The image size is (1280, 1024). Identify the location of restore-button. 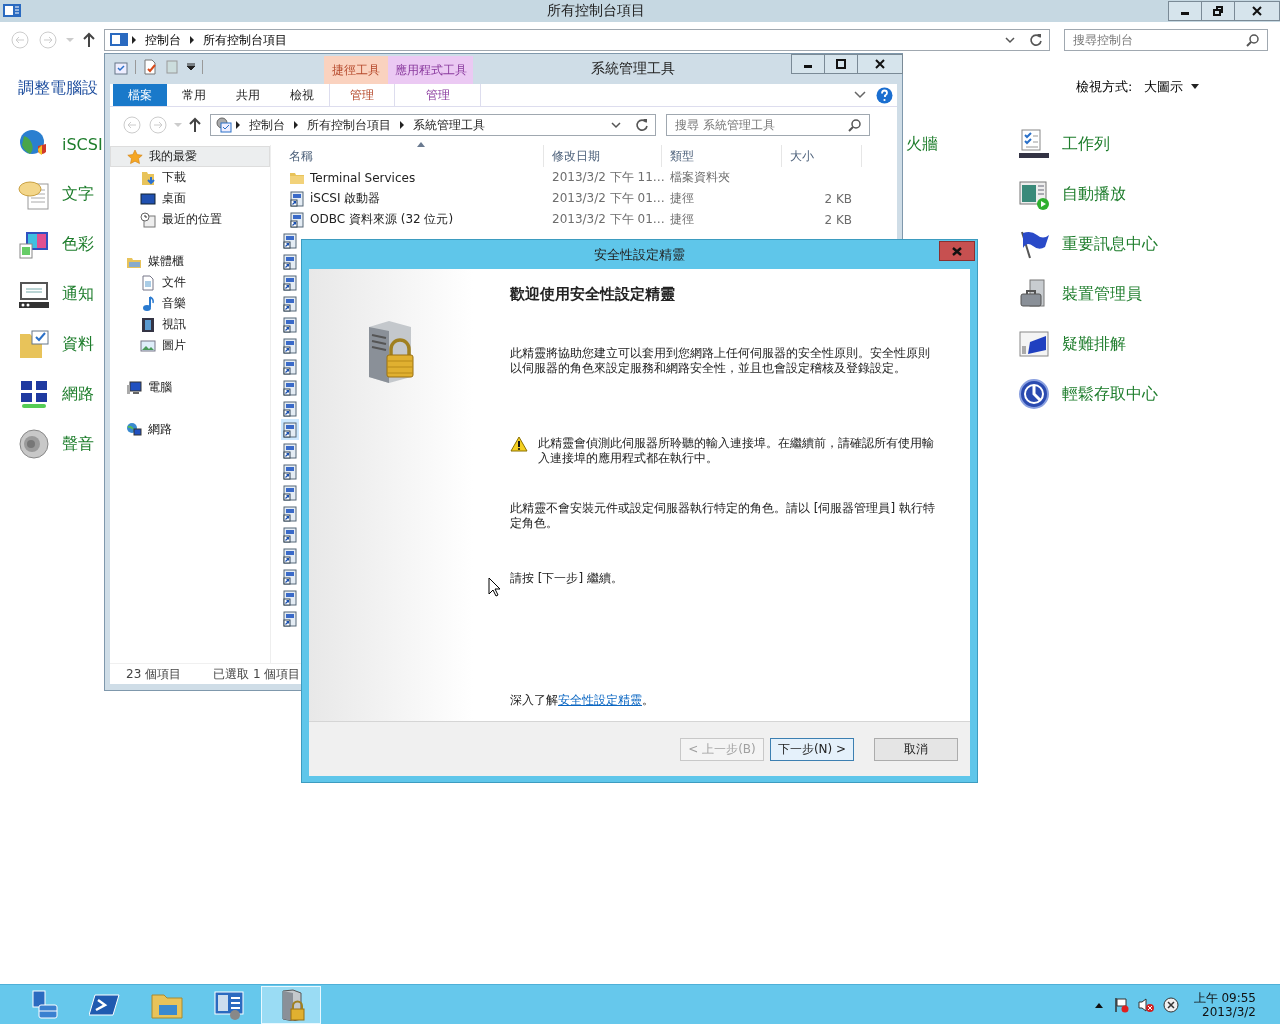
(1218, 11).